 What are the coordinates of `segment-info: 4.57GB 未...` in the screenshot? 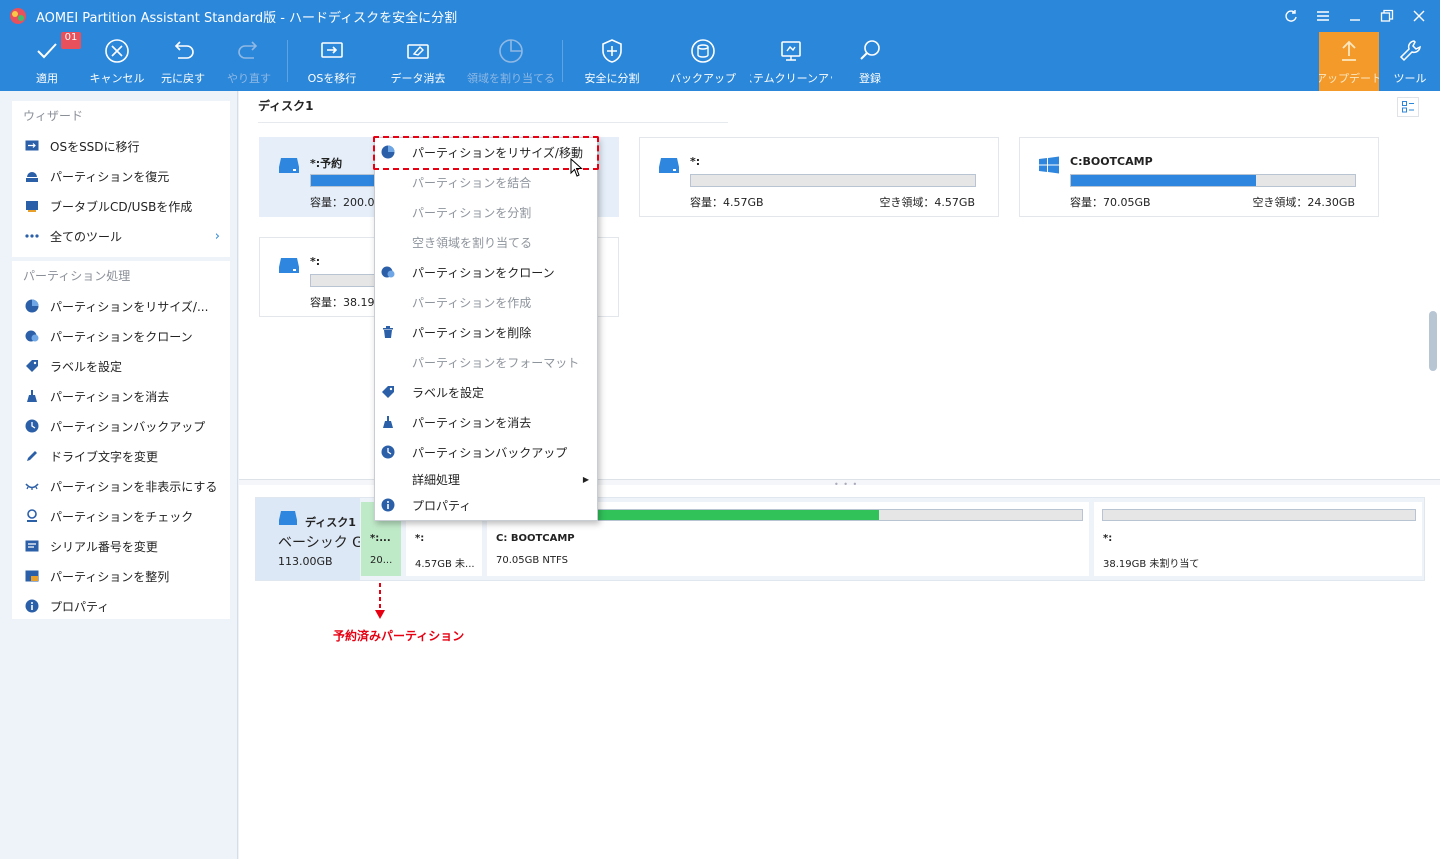 It's located at (445, 564).